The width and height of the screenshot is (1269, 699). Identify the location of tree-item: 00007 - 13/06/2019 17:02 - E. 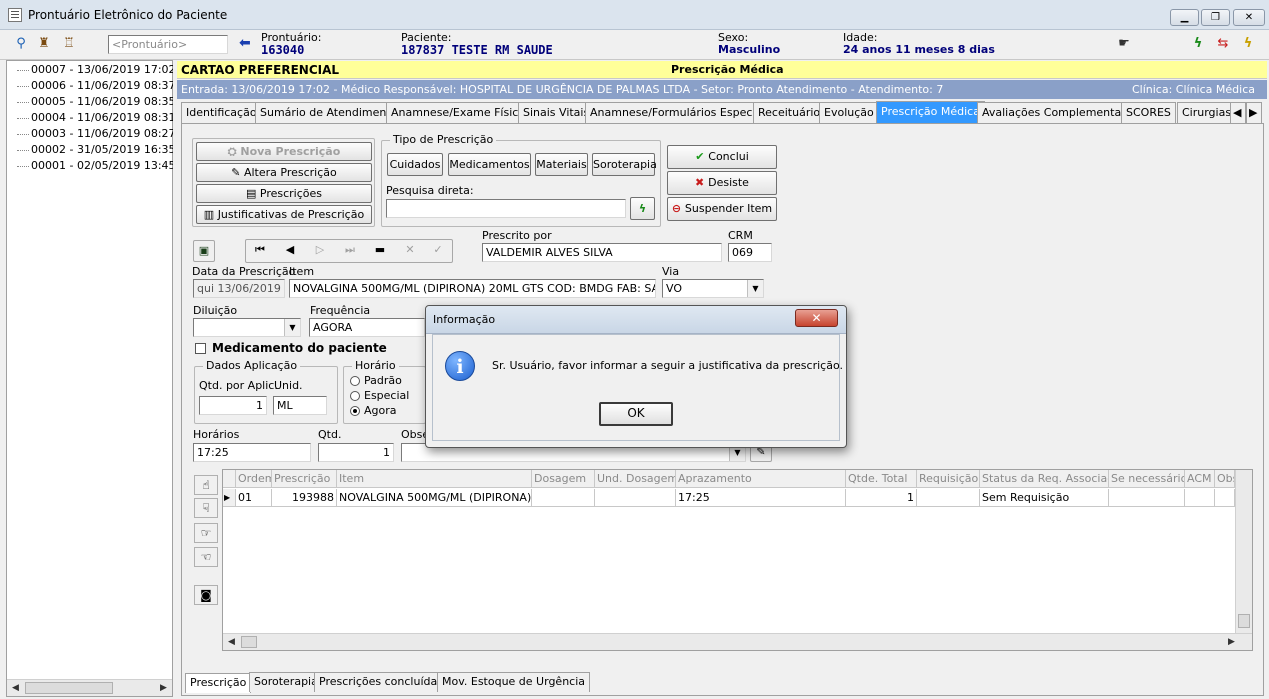
(95, 69).